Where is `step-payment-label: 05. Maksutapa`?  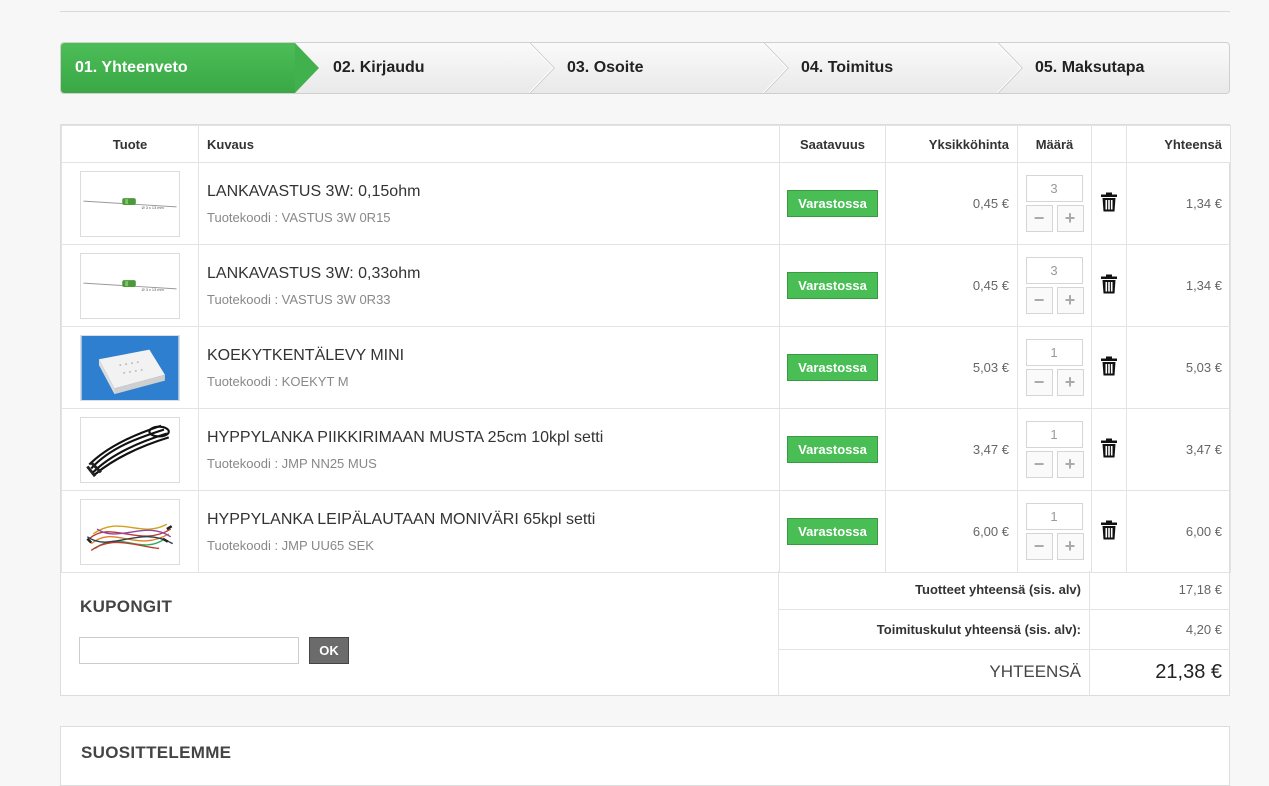
step-payment-label: 05. Maksutapa is located at coordinates (1090, 67).